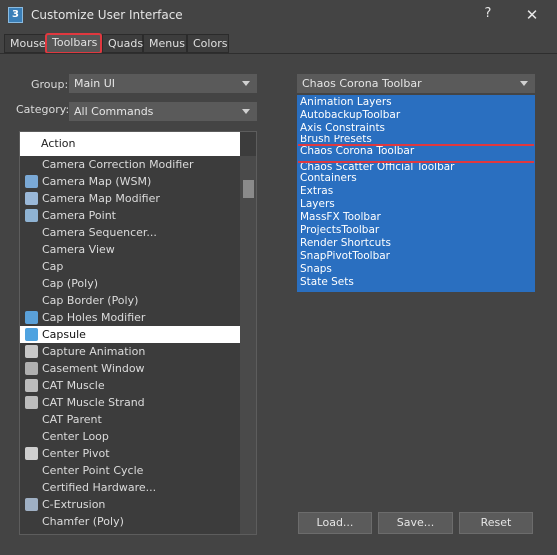  I want to click on action-row-label: Capsule, so click(64, 334).